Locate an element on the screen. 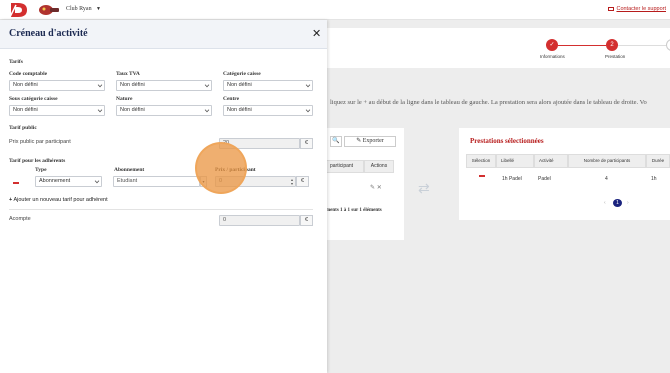 The width and height of the screenshot is (670, 373). support-link-label: Contacter le support is located at coordinates (641, 9).